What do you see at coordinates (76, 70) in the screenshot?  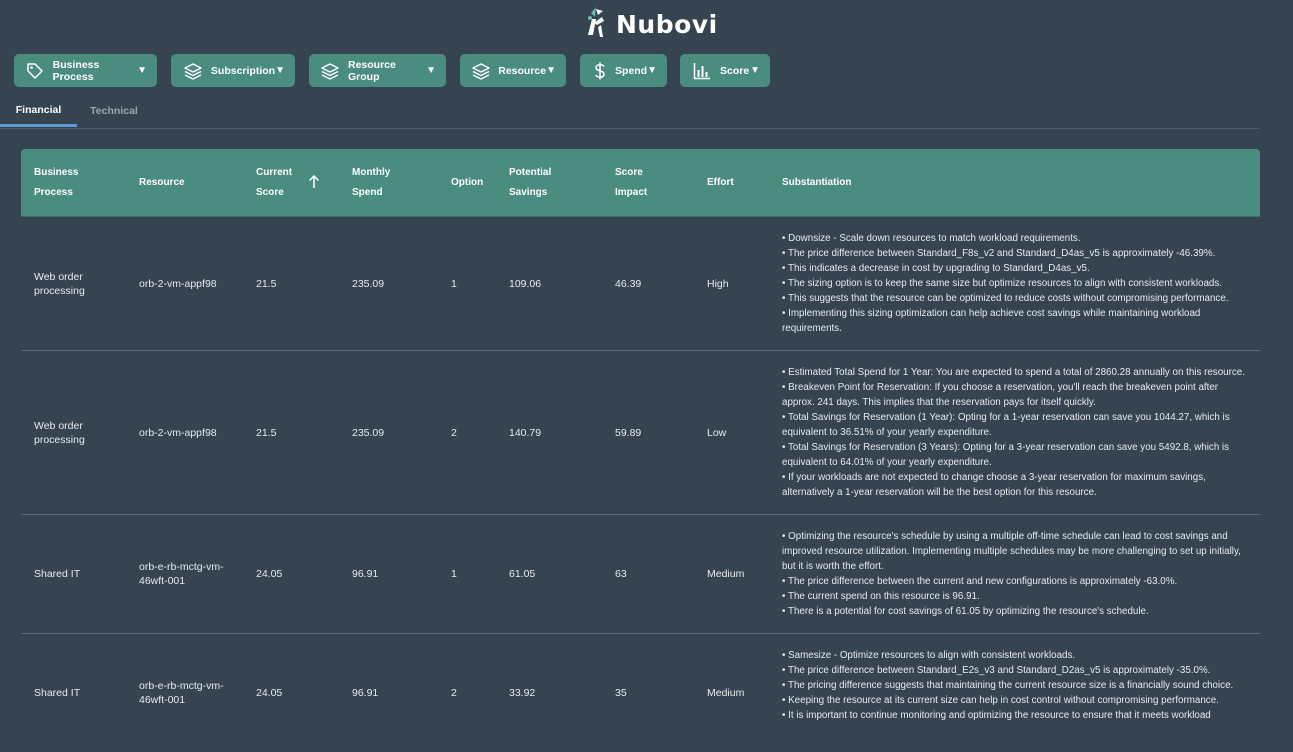 I see `filter-label: Business Process` at bounding box center [76, 70].